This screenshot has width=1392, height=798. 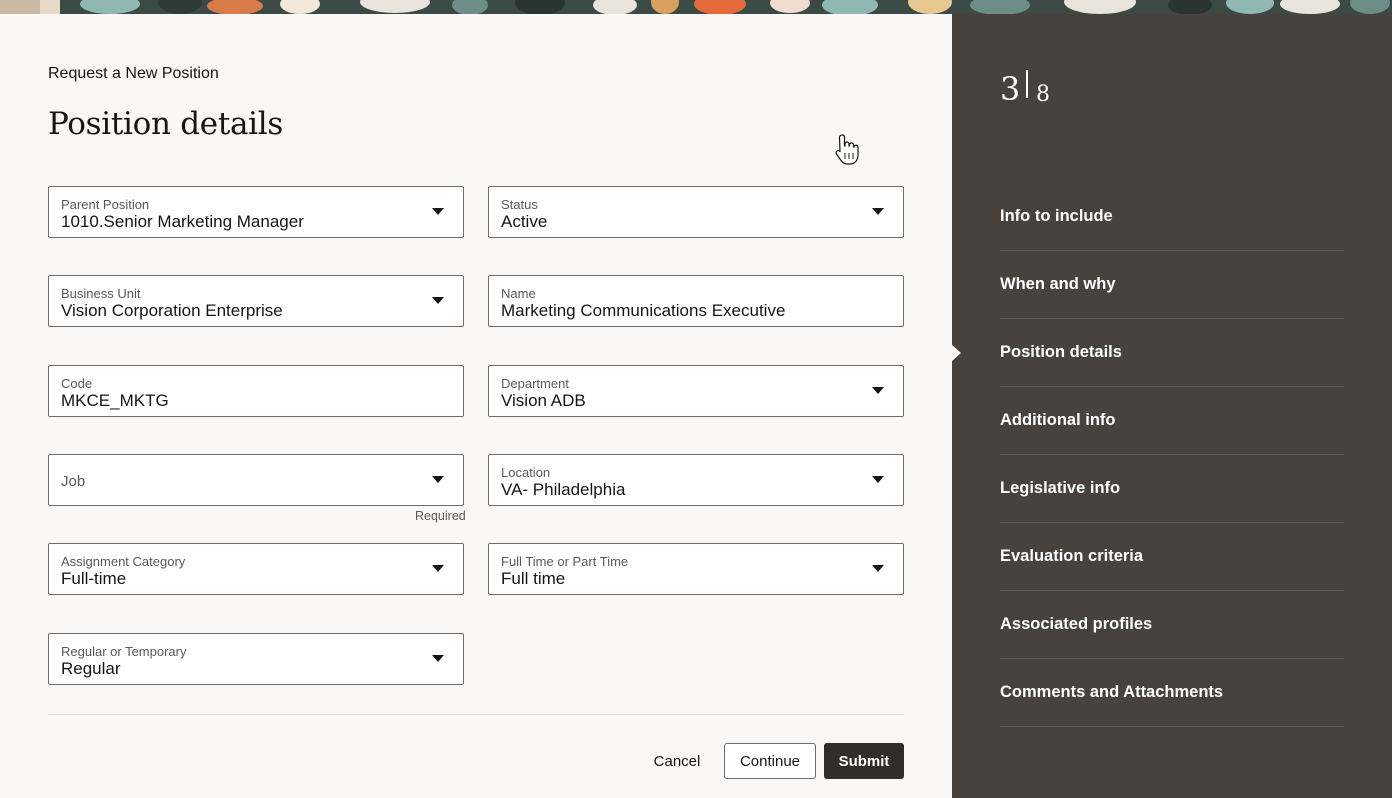 What do you see at coordinates (565, 561) in the screenshot?
I see `full-part-time-label: Full Time or Part Time` at bounding box center [565, 561].